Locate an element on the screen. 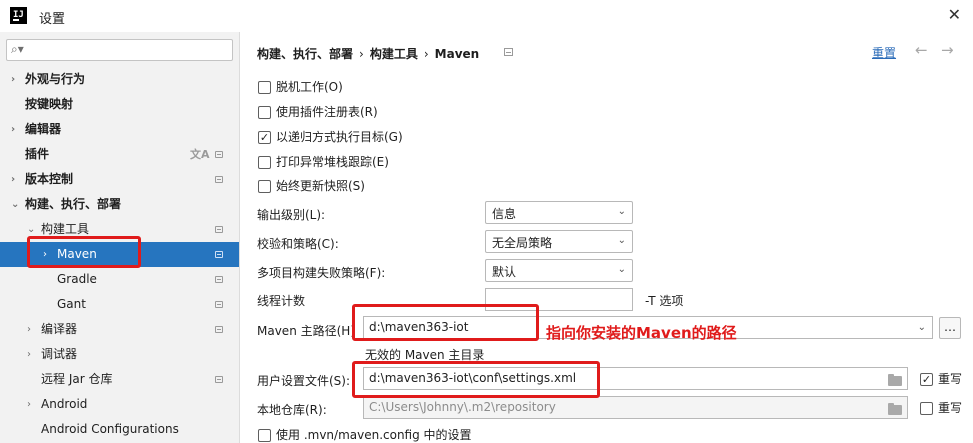 The height and width of the screenshot is (443, 973). sidebar-item-appearance: › 外观与行为 is located at coordinates (119, 79).